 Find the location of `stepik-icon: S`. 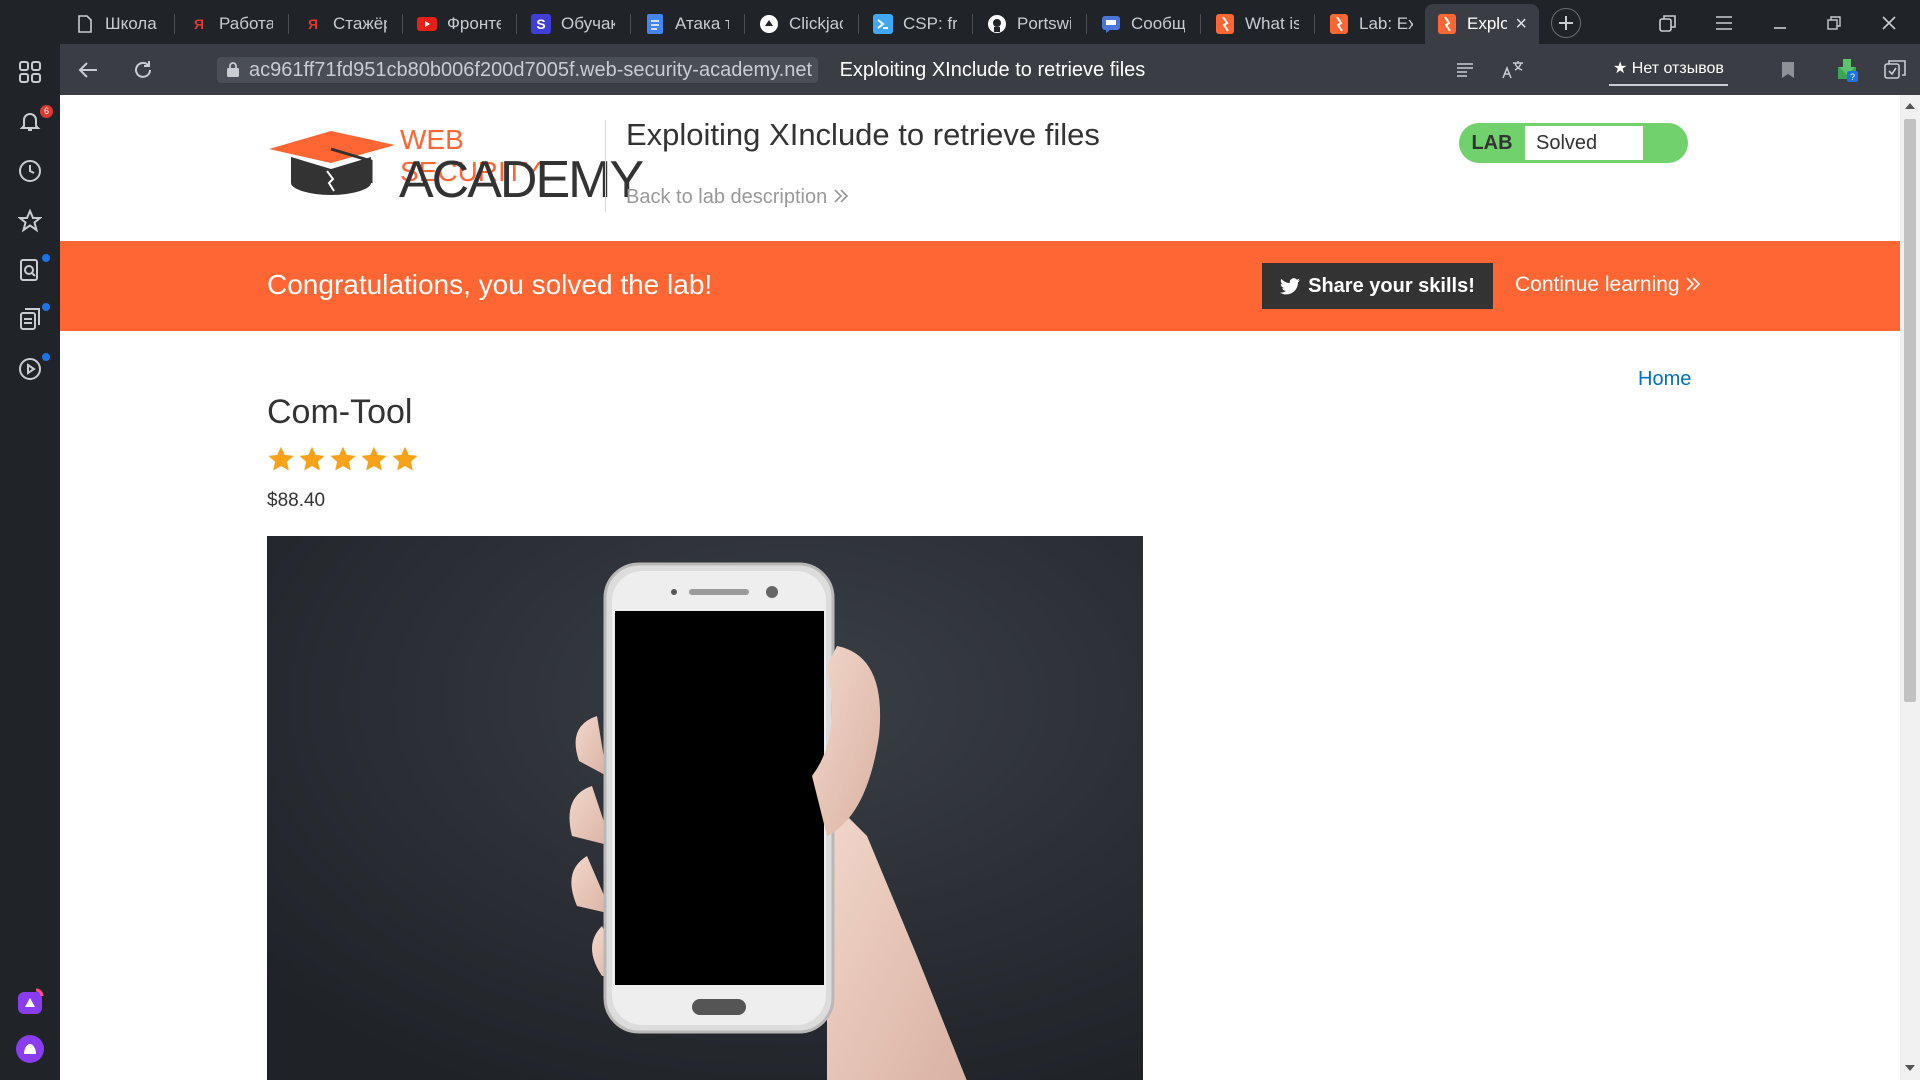

stepik-icon: S is located at coordinates (541, 24).